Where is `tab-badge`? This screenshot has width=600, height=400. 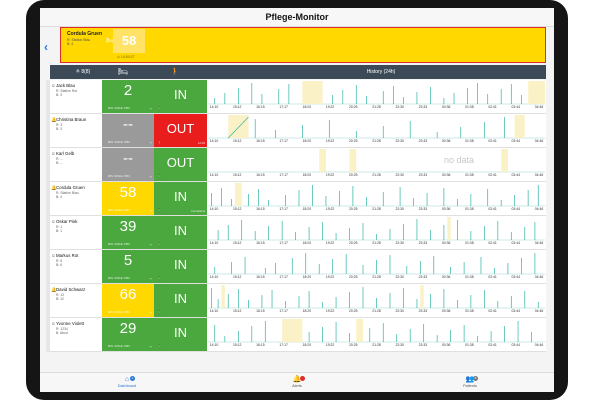
tab-badge is located at coordinates (302, 378).